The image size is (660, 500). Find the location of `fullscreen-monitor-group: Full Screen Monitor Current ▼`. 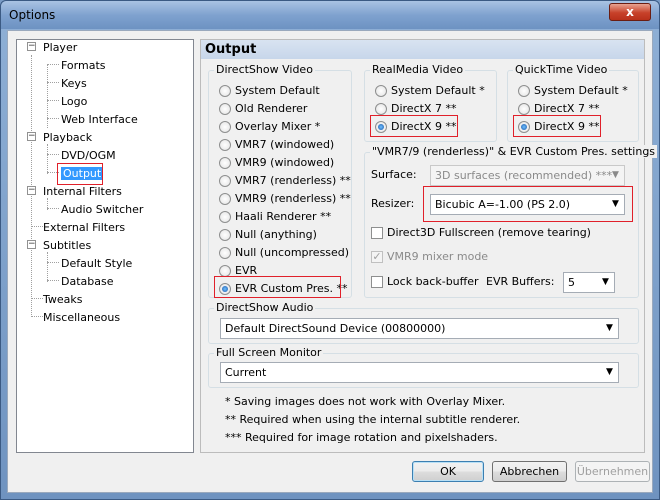

fullscreen-monitor-group: Full Screen Monitor Current ▼ is located at coordinates (423, 367).